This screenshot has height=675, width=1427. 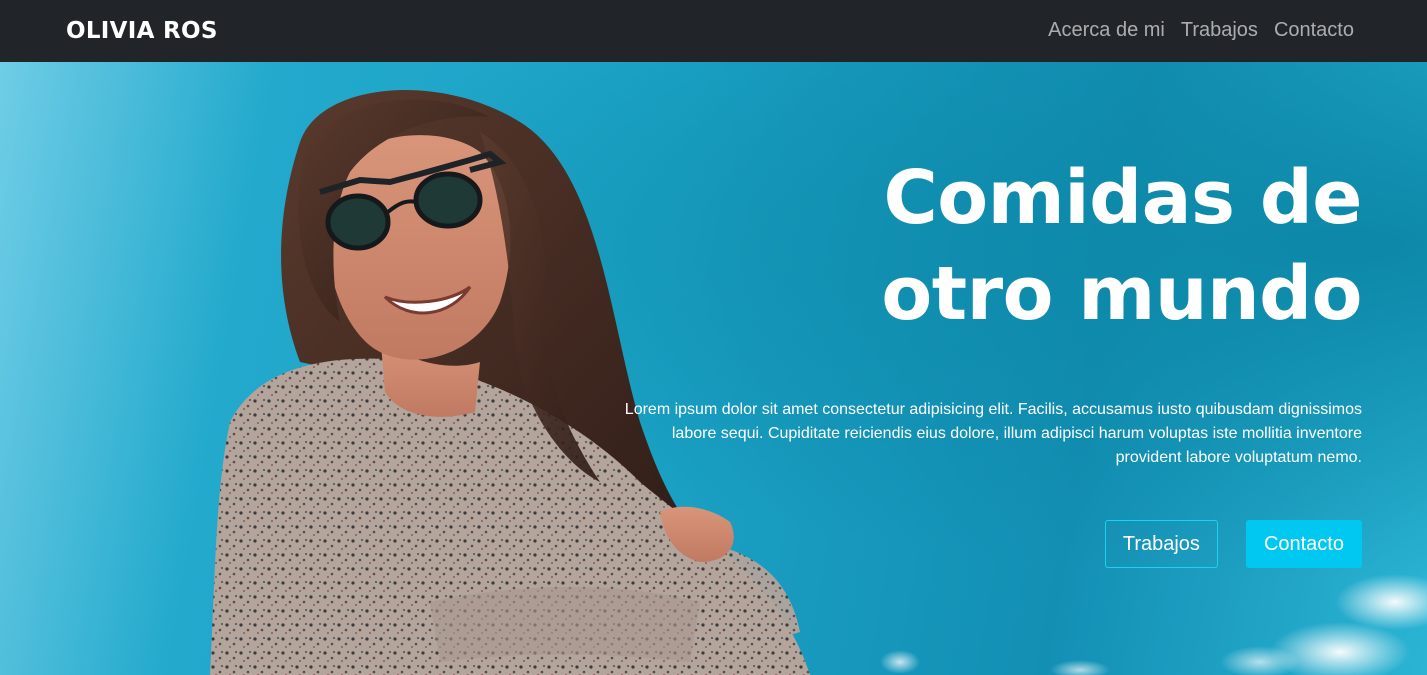 What do you see at coordinates (142, 31) in the screenshot?
I see `brand-logo: OLIVIA ROS` at bounding box center [142, 31].